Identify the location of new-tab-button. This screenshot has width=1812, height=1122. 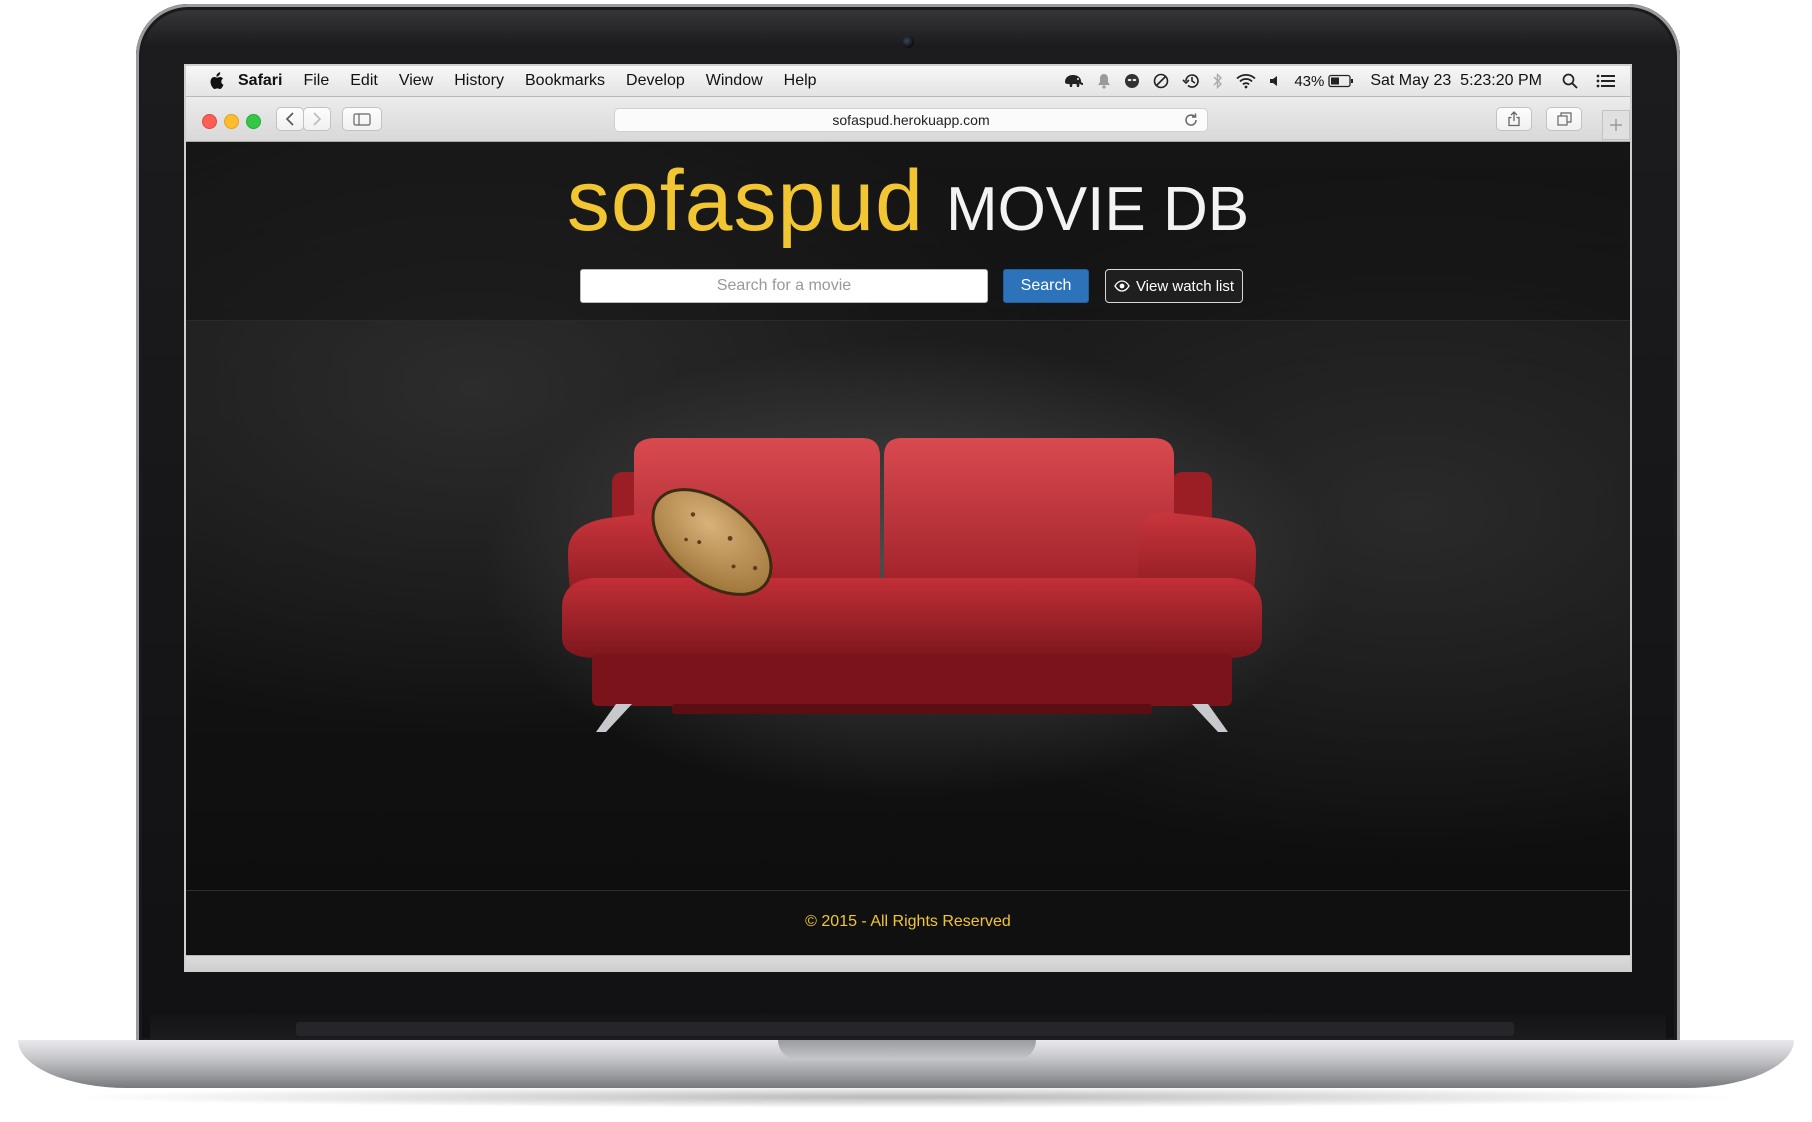
(1616, 125).